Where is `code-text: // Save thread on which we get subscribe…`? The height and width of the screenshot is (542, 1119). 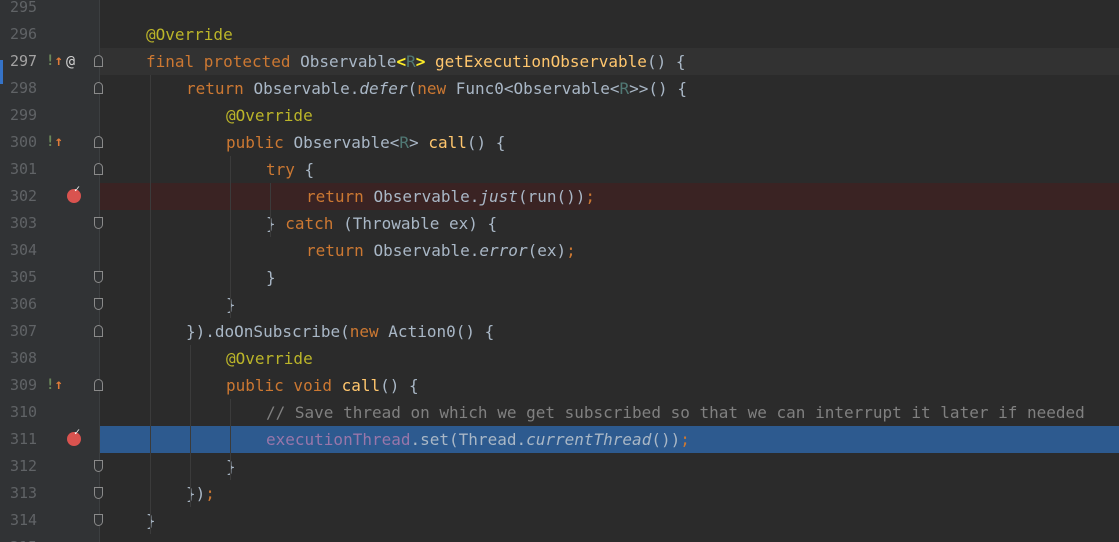
code-text: // Save thread on which we get subscribe… is located at coordinates (675, 412).